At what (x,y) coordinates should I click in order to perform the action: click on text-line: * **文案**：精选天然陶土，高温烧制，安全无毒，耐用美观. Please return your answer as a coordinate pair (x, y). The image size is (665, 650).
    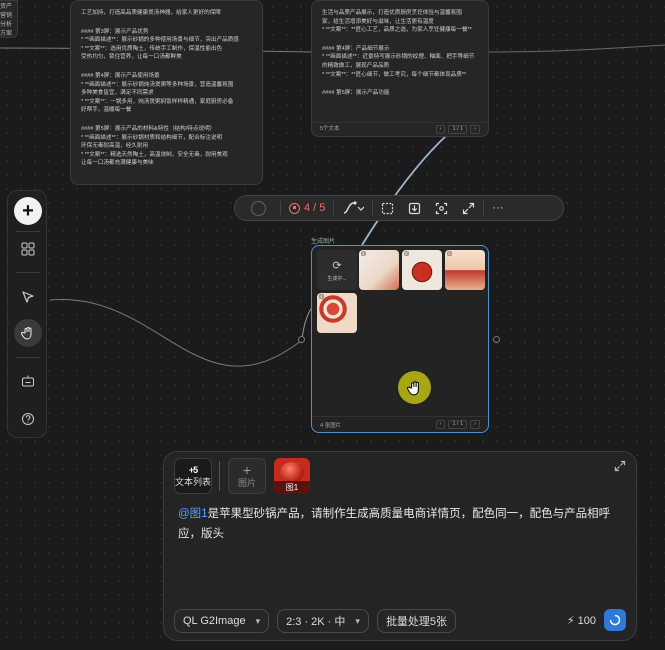
    Looking at the image, I should click on (154, 154).